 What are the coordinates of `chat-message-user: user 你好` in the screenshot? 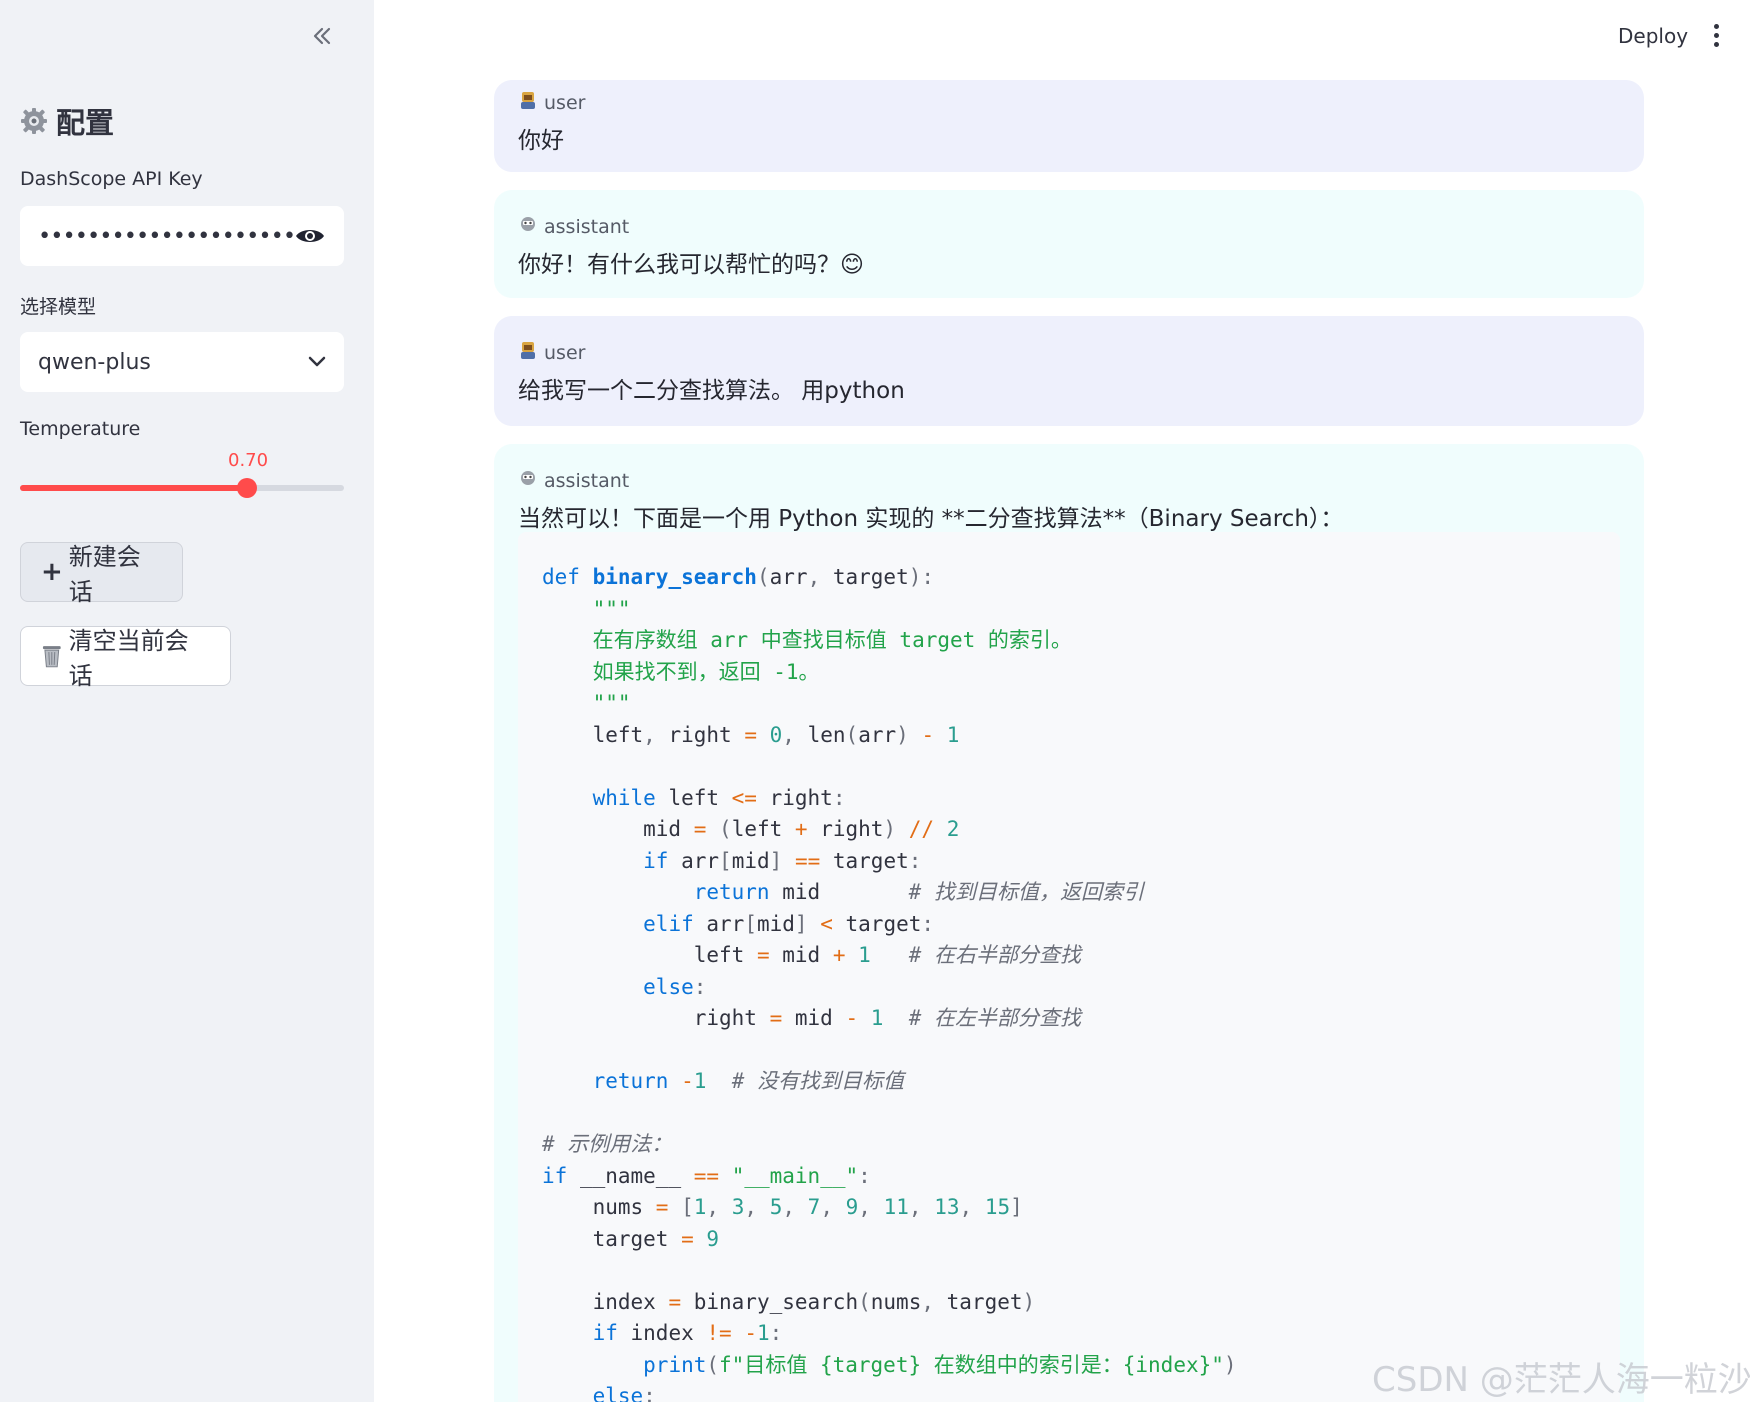 It's located at (1069, 126).